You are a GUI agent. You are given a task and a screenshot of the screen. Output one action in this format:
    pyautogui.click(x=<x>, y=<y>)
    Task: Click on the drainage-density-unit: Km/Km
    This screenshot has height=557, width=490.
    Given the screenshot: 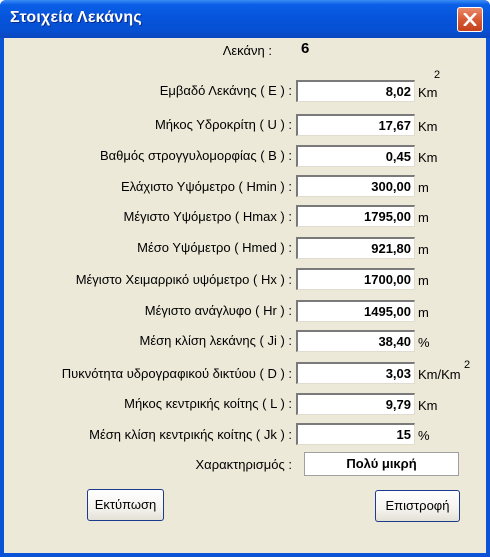 What is the action you would take?
    pyautogui.click(x=439, y=374)
    